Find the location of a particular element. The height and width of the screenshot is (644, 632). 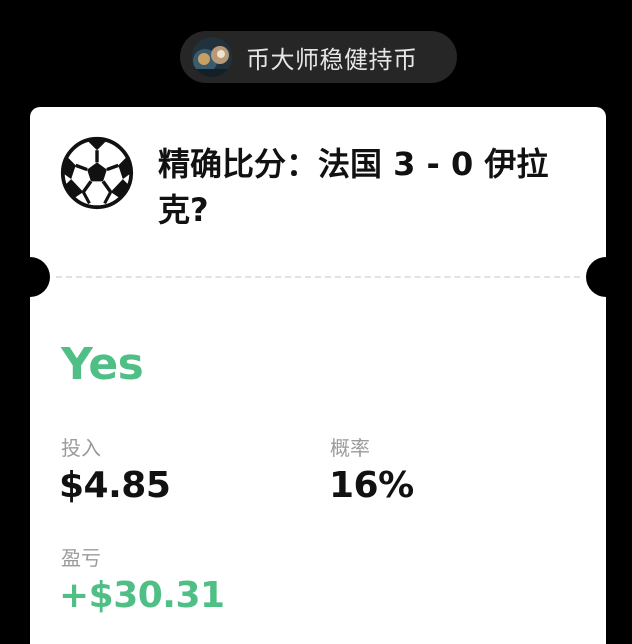

soccer-ball-icon is located at coordinates (97, 173).